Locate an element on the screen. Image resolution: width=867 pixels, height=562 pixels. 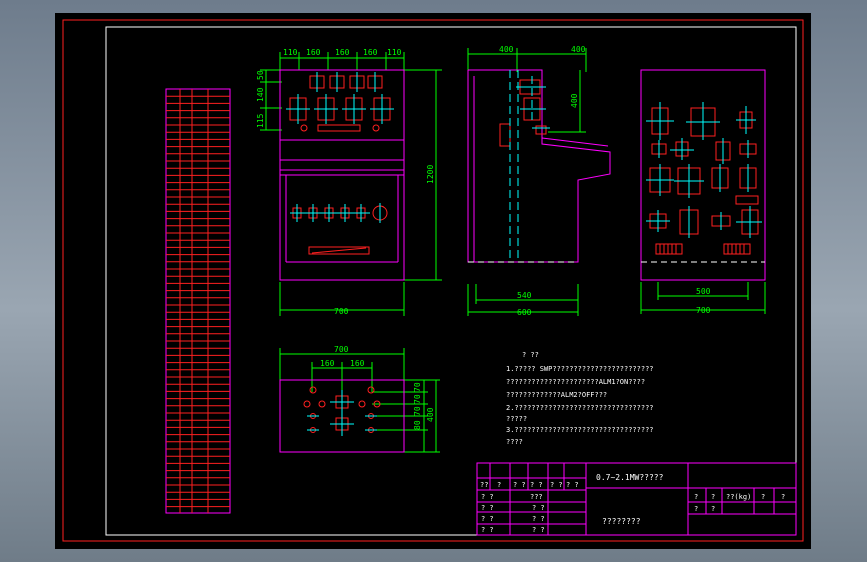
notes-line: ??????????????????????ALM1?ON???? is located at coordinates (575, 382).